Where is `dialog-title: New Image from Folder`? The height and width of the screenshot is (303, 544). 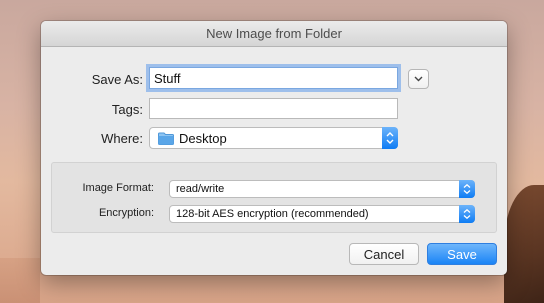
dialog-title: New Image from Folder is located at coordinates (274, 34).